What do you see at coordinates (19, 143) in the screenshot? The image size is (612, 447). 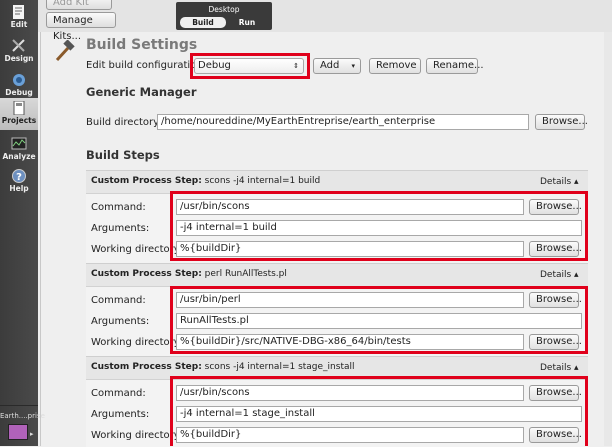 I see `analyze-icon` at bounding box center [19, 143].